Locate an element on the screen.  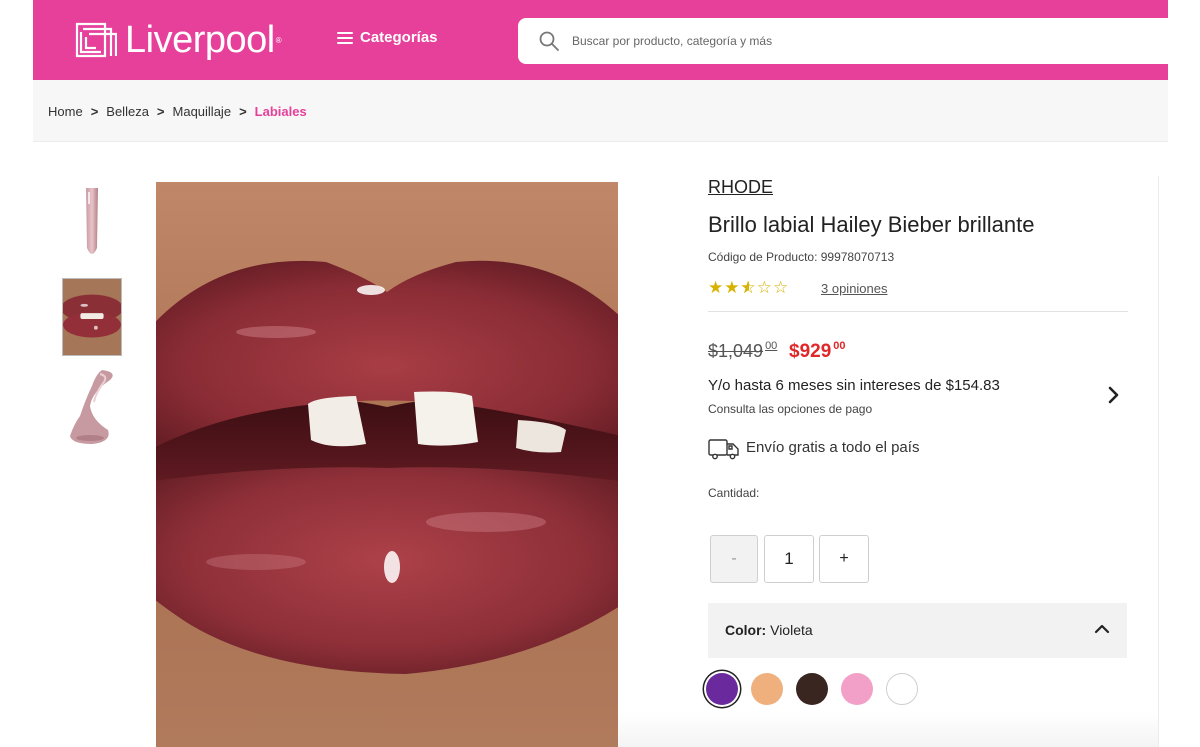
logo-wordmark: Liverpool is located at coordinates (200, 40).